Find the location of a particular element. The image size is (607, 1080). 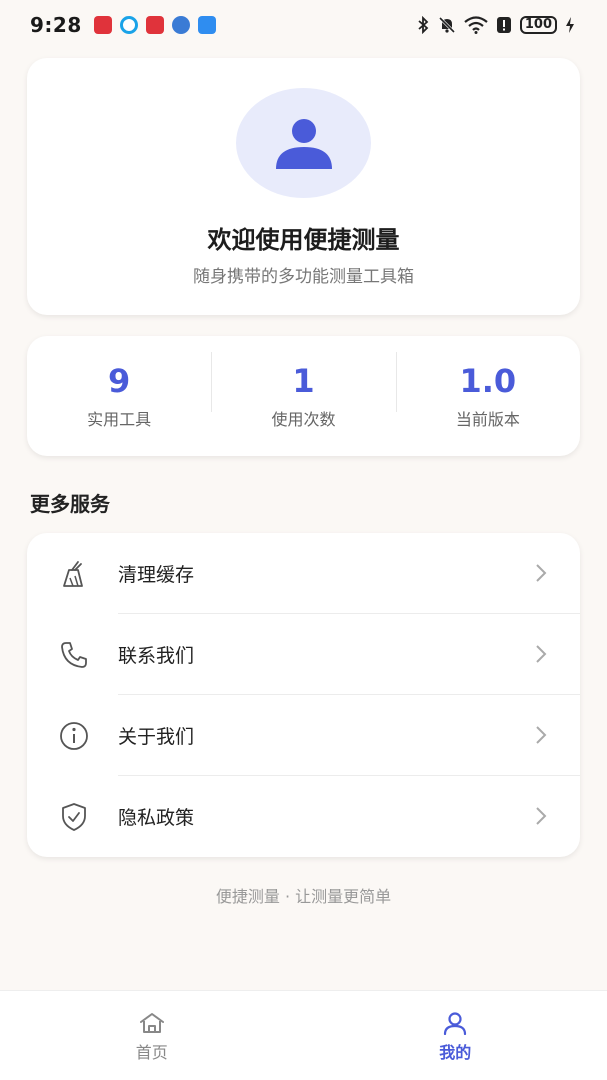

alert-icon is located at coordinates (503, 25).